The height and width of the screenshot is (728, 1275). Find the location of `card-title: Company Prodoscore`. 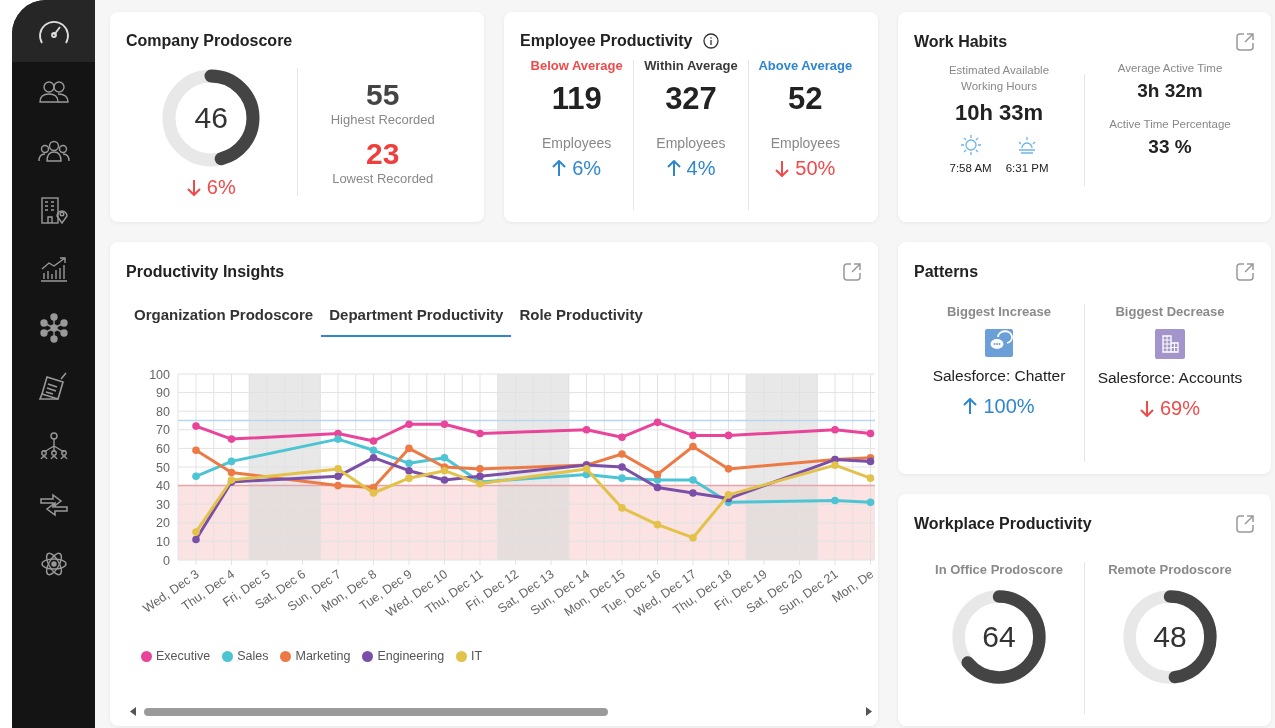

card-title: Company Prodoscore is located at coordinates (210, 41).